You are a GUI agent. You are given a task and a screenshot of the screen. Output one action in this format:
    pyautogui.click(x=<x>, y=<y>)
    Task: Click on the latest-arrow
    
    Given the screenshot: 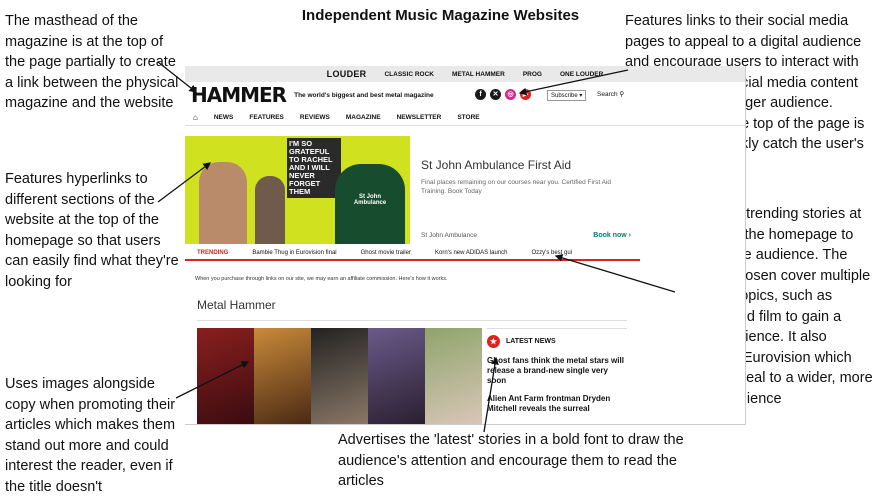 What is the action you would take?
    pyautogui.click(x=491, y=394)
    